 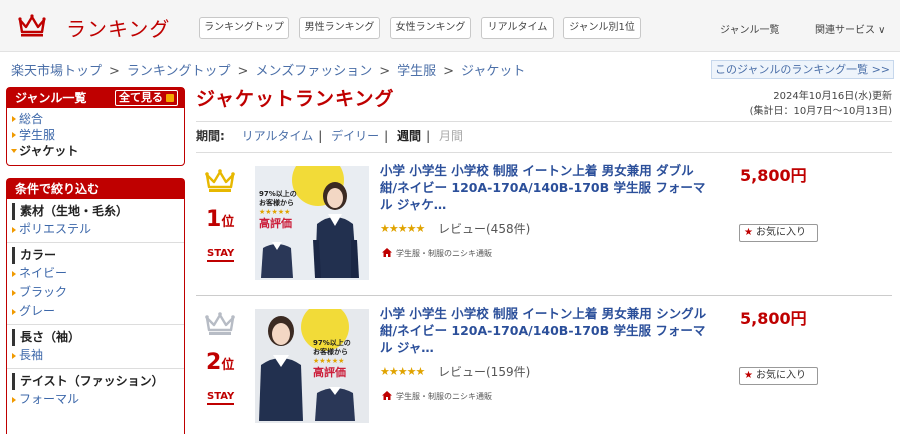 I want to click on page-edge, so click(x=905, y=217).